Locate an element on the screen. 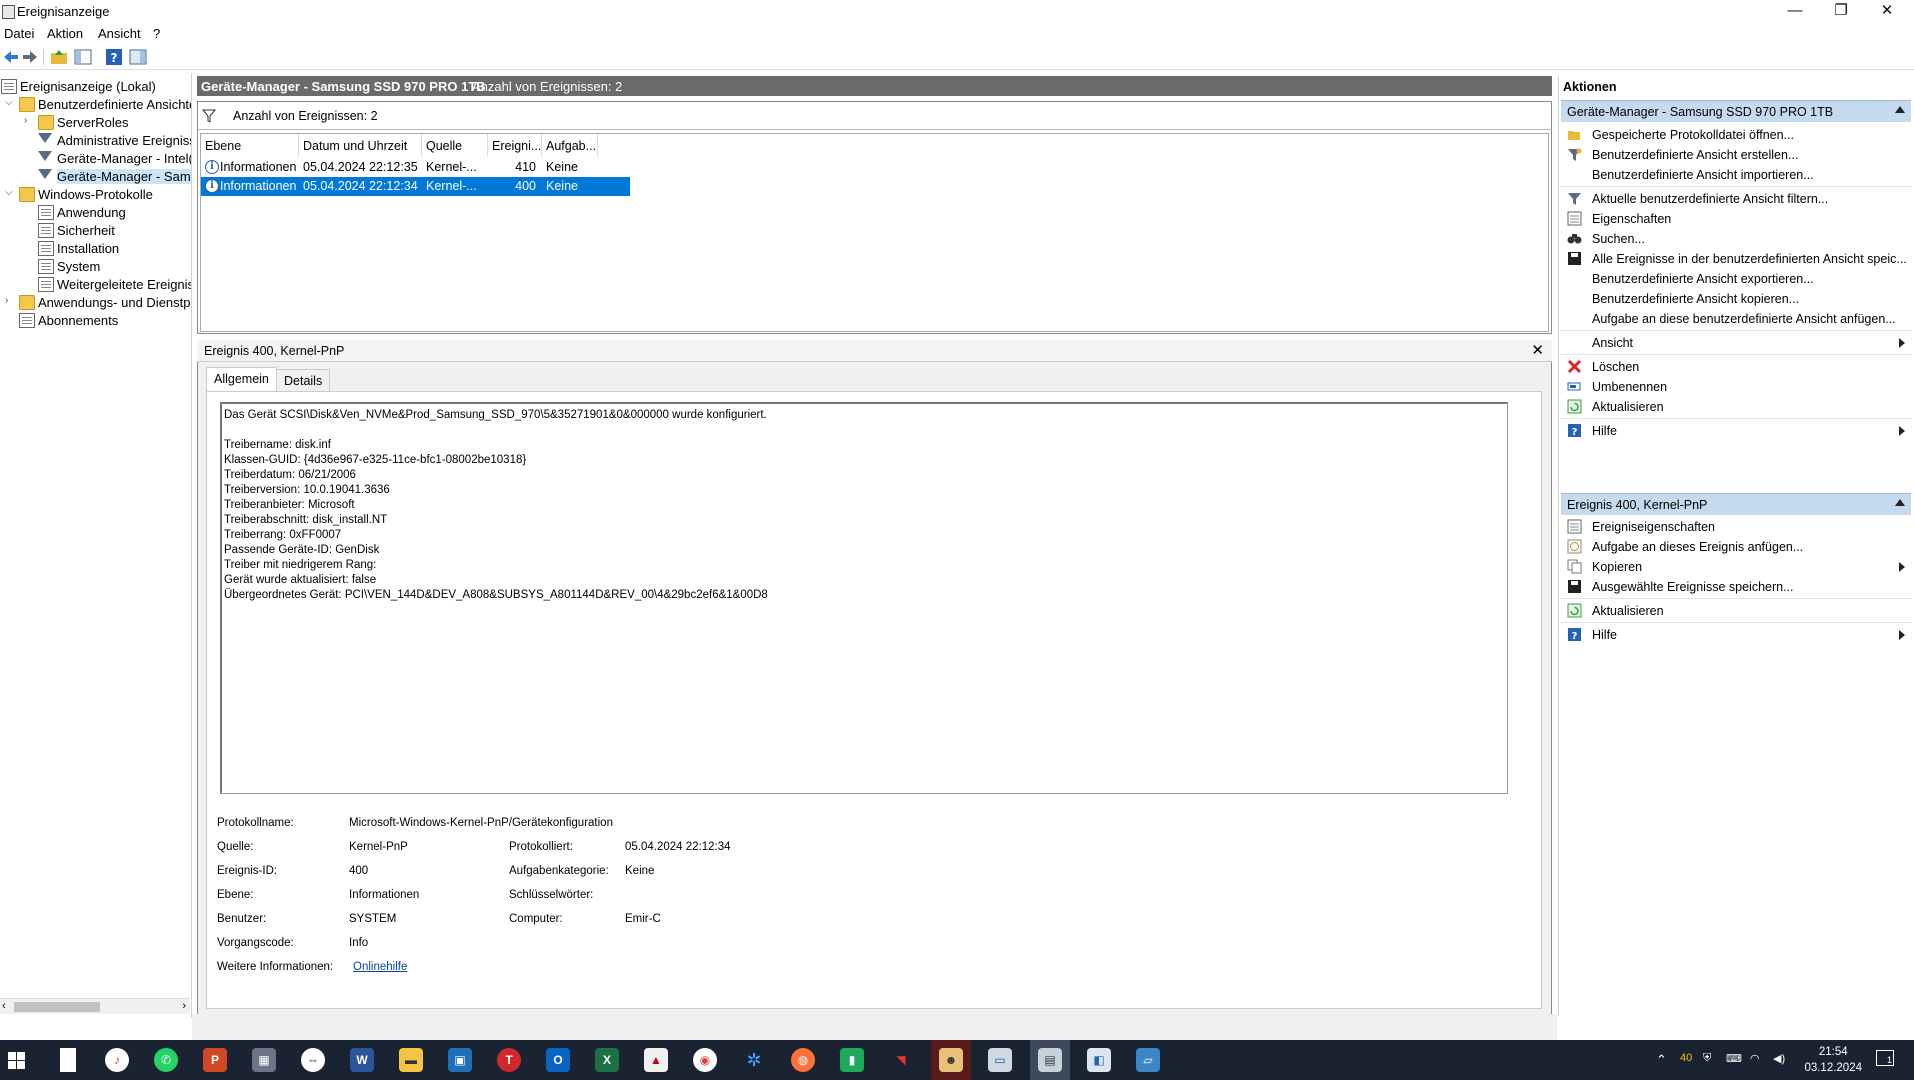  display-app-icon: ▭ is located at coordinates (1000, 1060).